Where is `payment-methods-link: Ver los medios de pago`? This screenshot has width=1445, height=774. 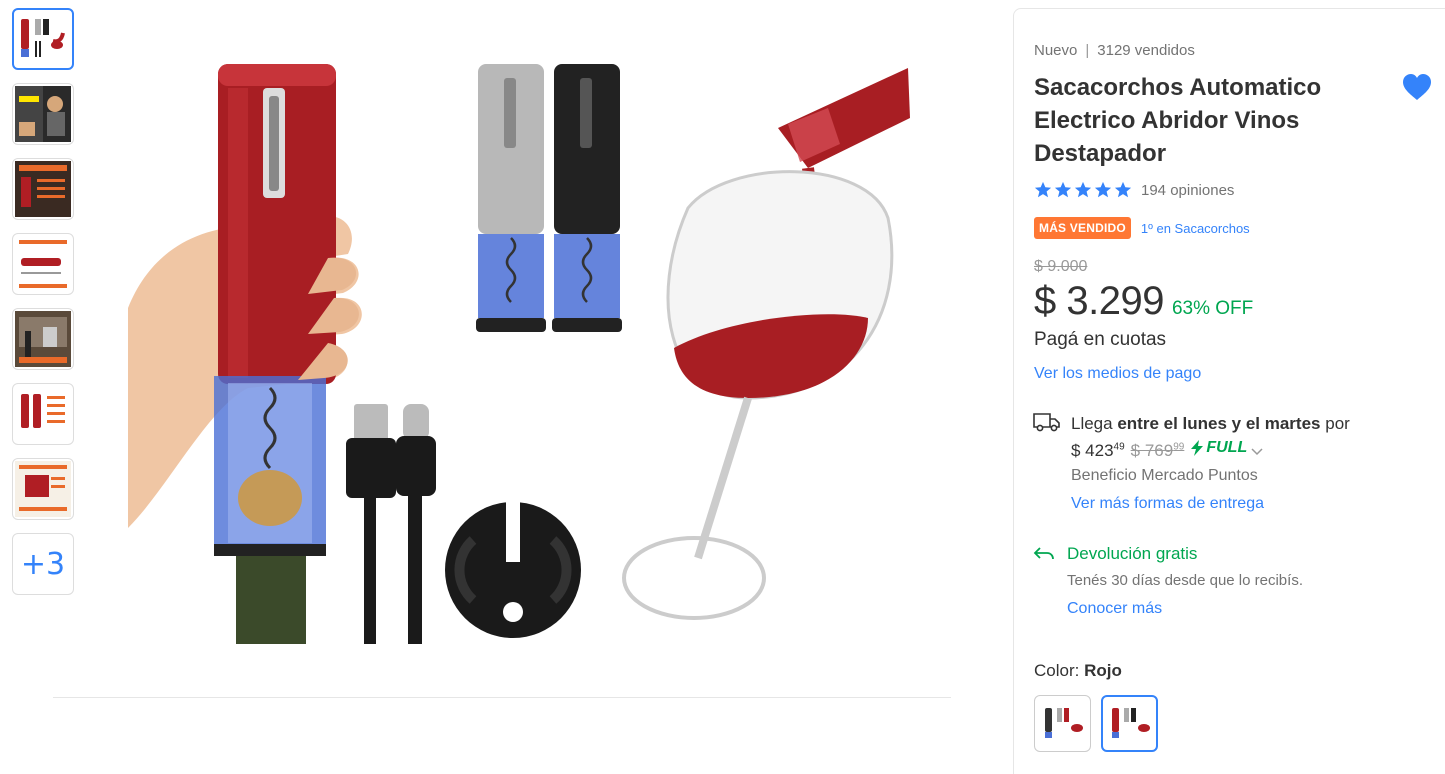
payment-methods-link: Ver los medios de pago is located at coordinates (1117, 374).